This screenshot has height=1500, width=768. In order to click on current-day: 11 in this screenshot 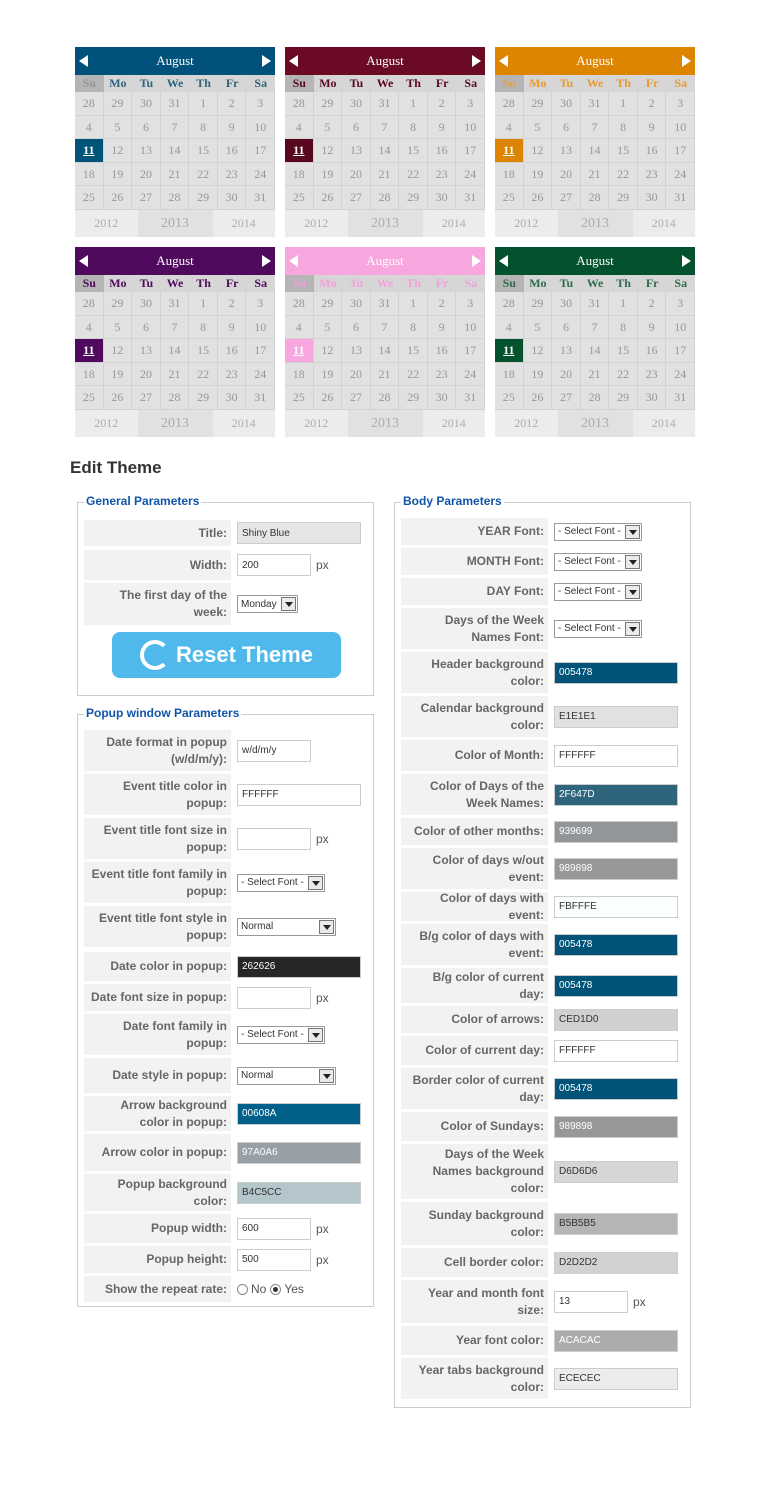, I will do `click(299, 351)`.